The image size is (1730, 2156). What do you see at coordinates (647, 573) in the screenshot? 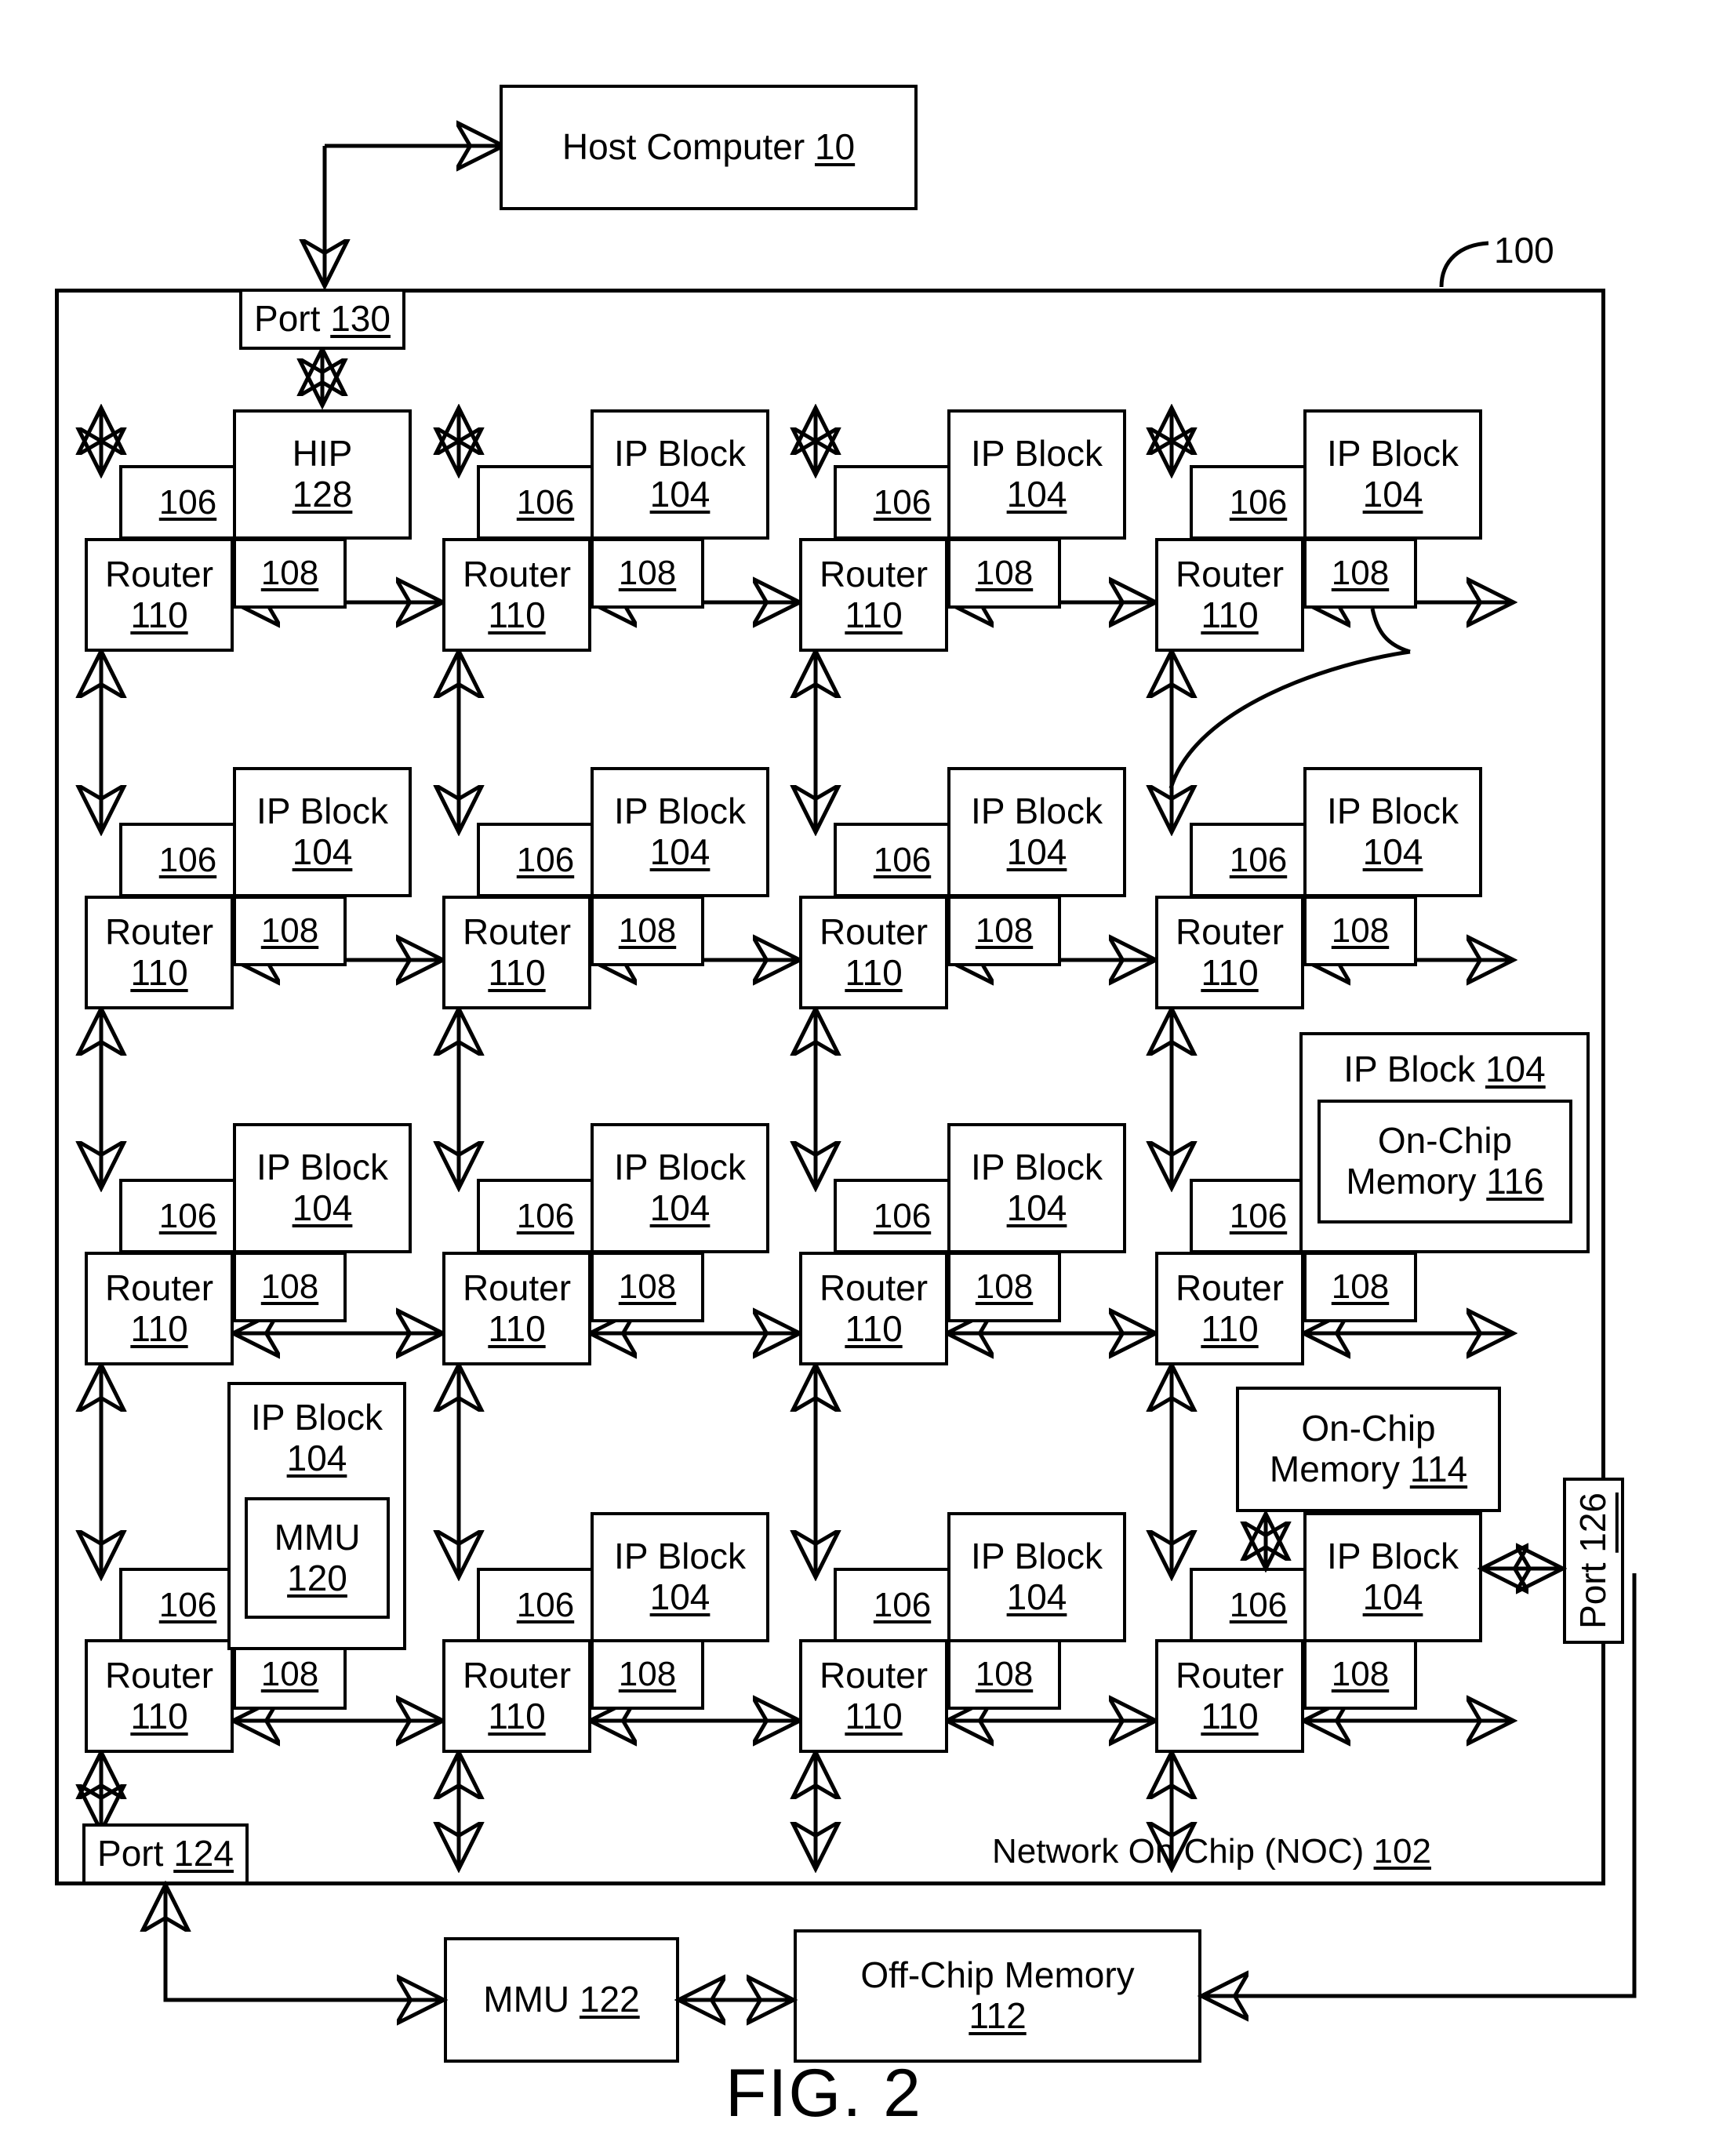
I see `network-interface-108-r1c2: 108` at bounding box center [647, 573].